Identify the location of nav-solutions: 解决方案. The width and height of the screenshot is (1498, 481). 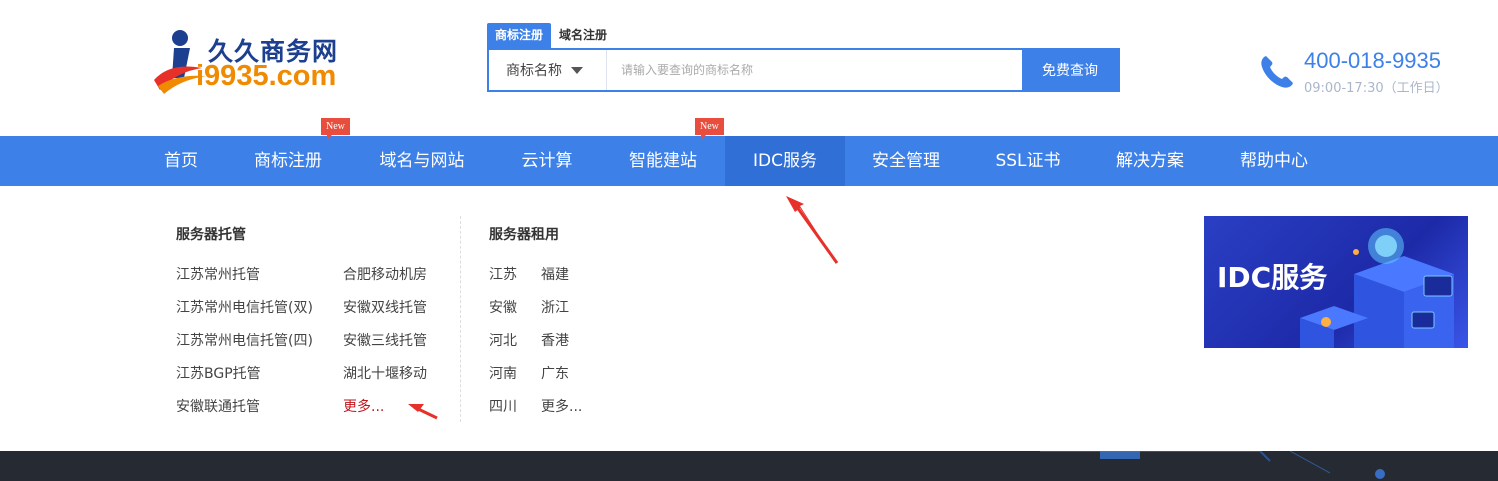
(1150, 161).